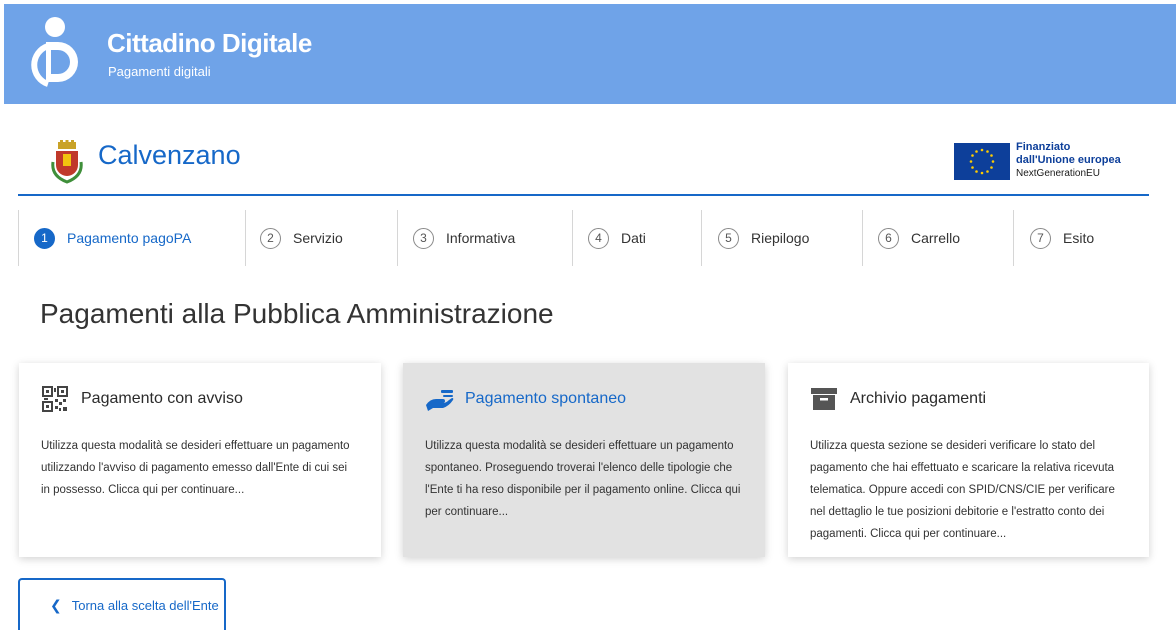 The height and width of the screenshot is (630, 1176). I want to click on card-title: Archivio pagamenti, so click(918, 398).